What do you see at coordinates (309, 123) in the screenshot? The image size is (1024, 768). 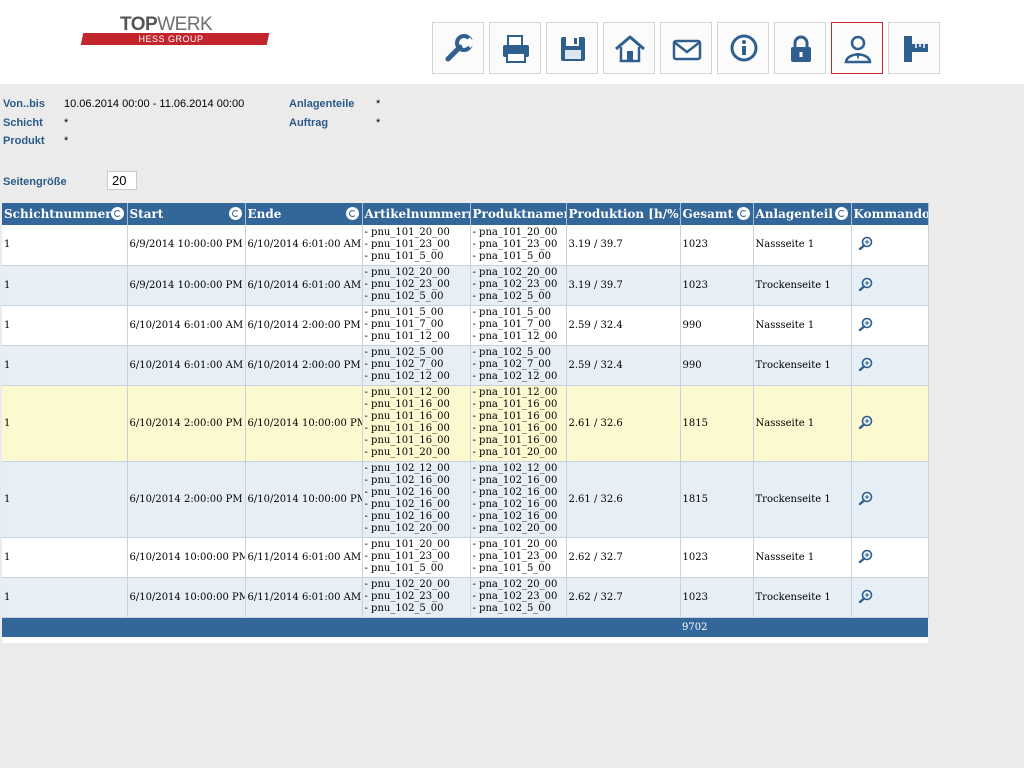 I see `filter-label-auftrag: Auftrag` at bounding box center [309, 123].